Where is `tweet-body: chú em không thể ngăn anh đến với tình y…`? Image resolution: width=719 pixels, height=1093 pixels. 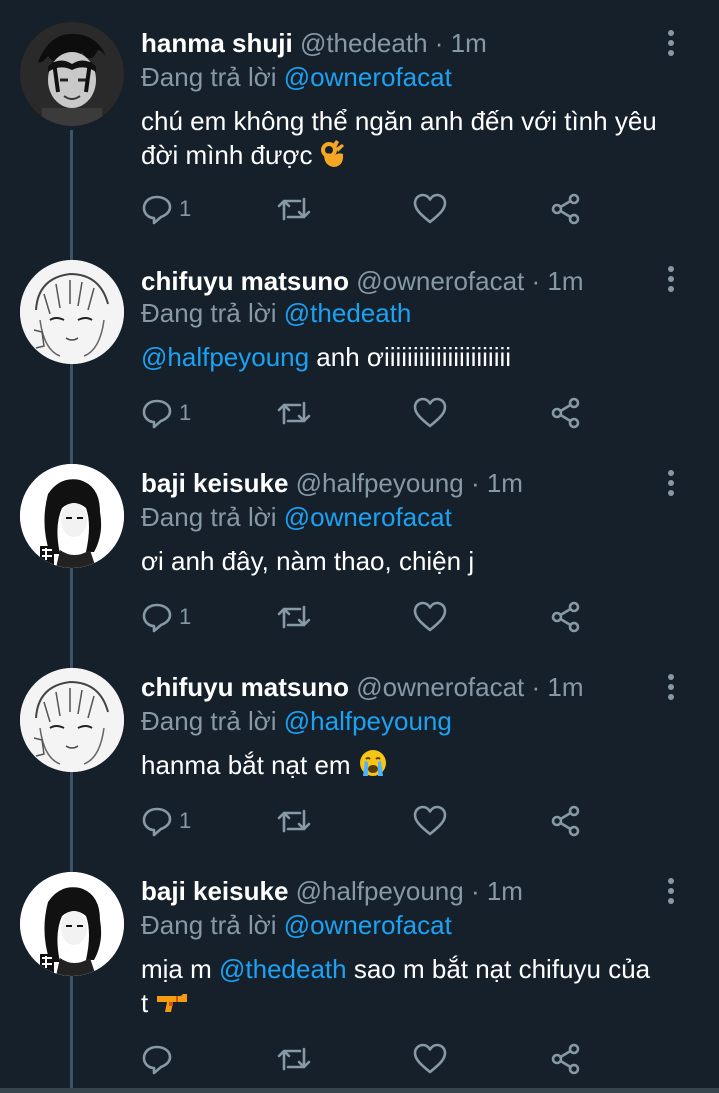
tweet-body: chú em không thể ngăn anh đến với tình y… is located at coordinates (411, 140).